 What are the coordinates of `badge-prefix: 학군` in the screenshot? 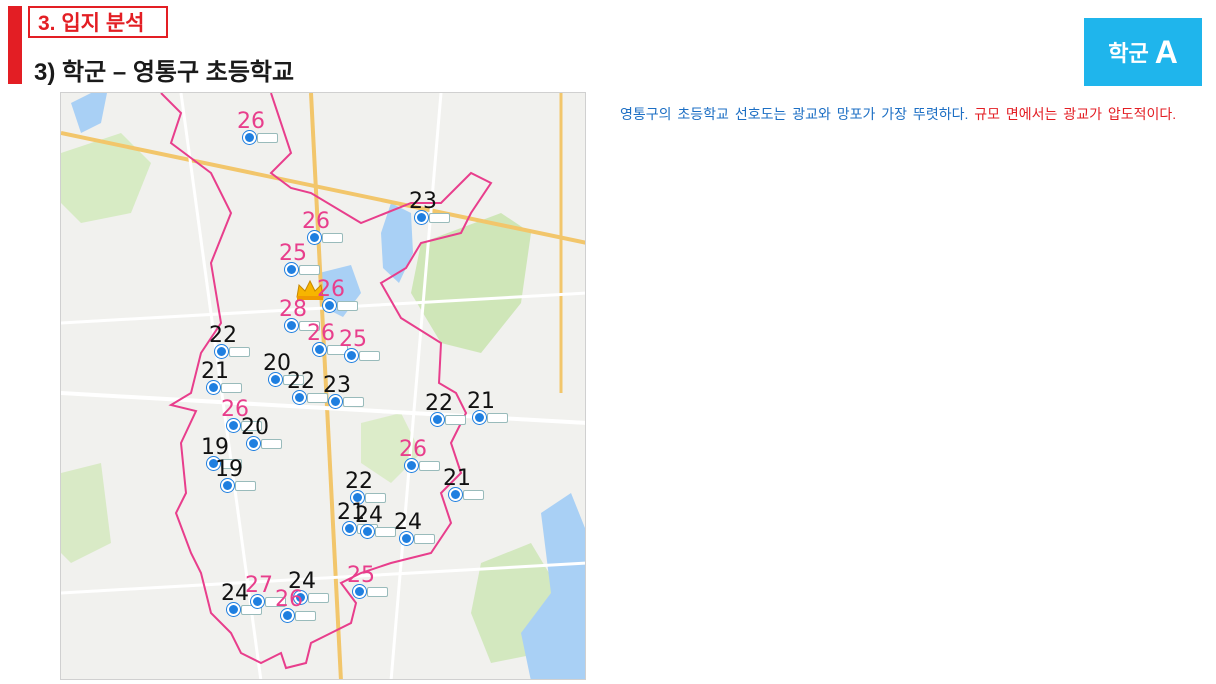 It's located at (1128, 53).